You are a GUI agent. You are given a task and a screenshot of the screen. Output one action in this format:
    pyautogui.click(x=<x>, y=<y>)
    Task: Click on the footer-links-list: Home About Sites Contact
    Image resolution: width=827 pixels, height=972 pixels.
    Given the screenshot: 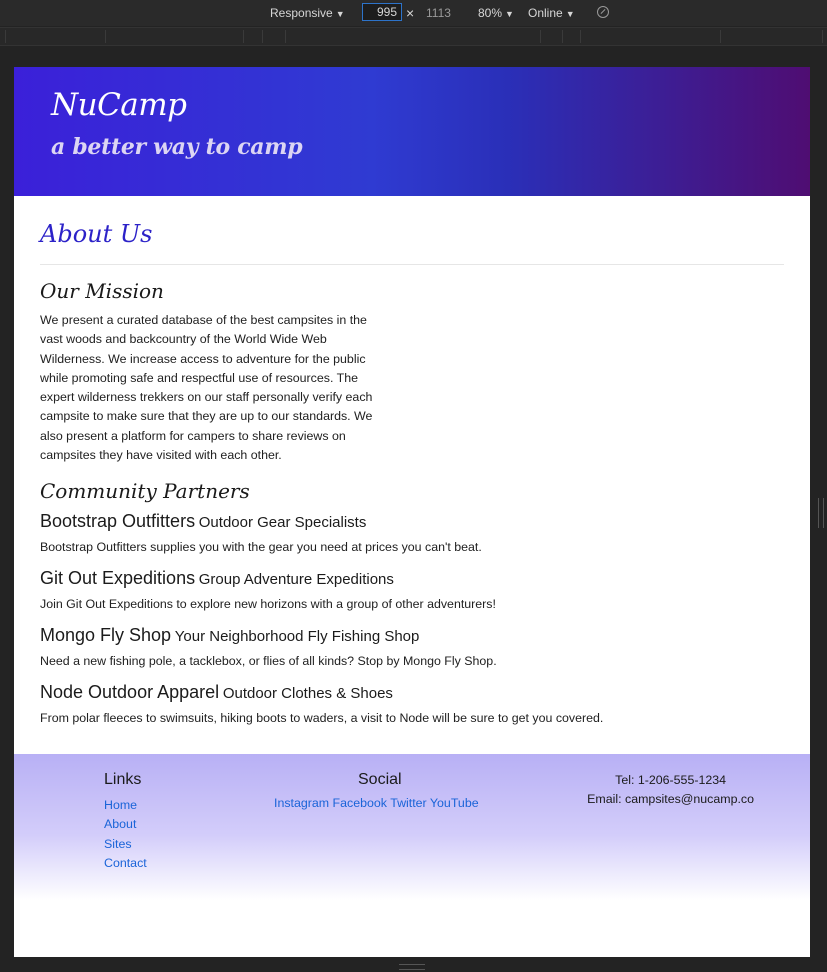 What is the action you would take?
    pyautogui.click(x=125, y=834)
    